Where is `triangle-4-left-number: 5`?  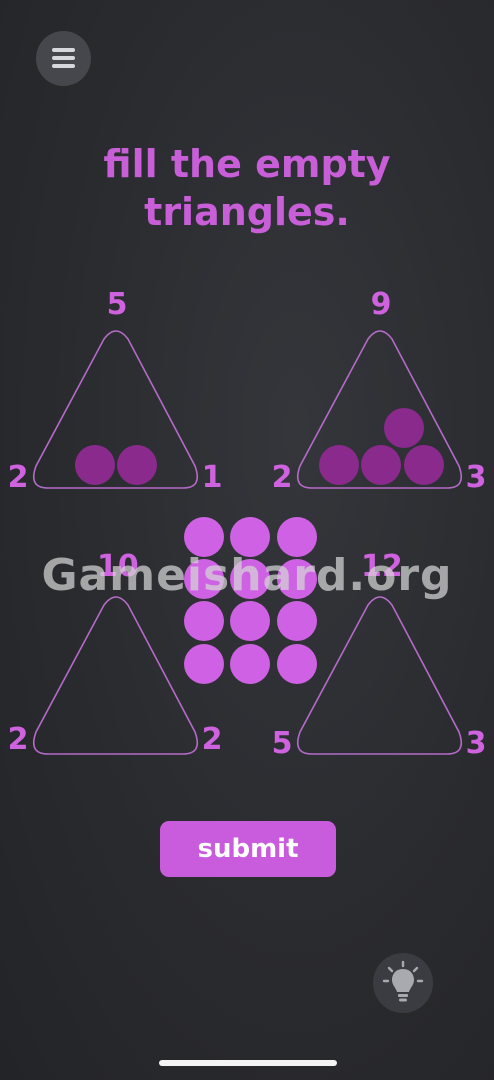
triangle-4-left-number: 5 is located at coordinates (282, 743).